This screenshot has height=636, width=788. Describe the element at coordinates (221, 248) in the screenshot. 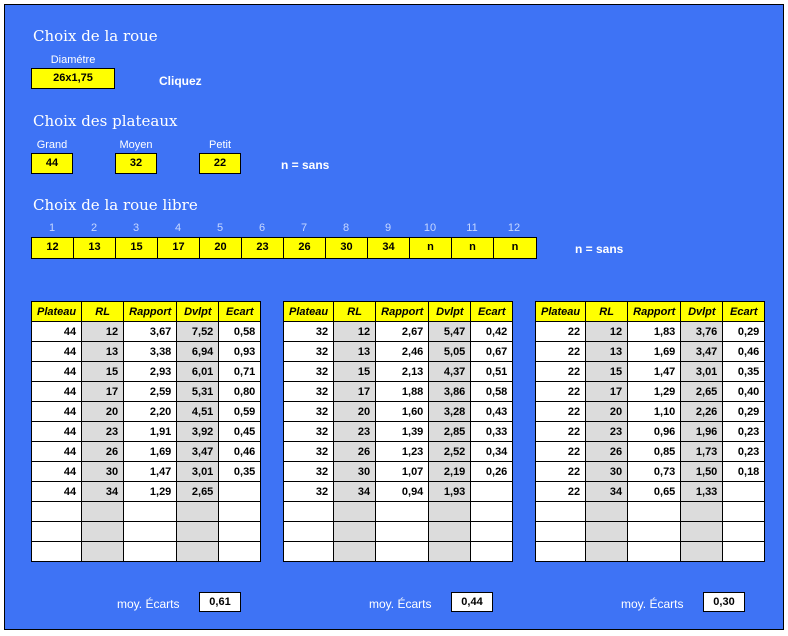

I see `sprocket-input: 20` at that location.